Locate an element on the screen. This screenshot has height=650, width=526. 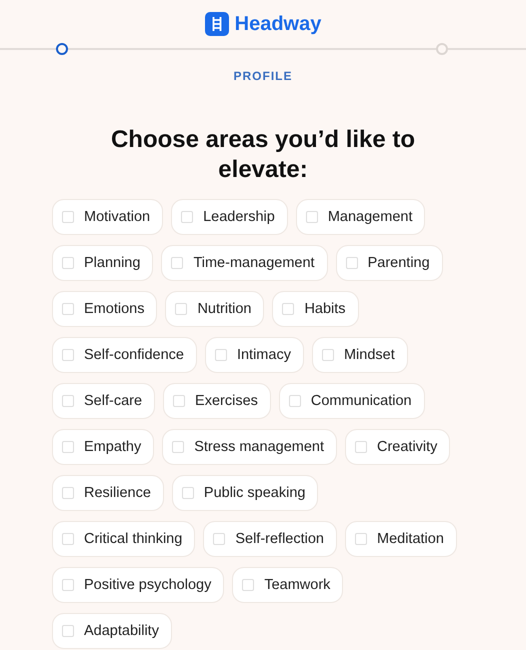
area-option: Adaptability is located at coordinates (112, 631).